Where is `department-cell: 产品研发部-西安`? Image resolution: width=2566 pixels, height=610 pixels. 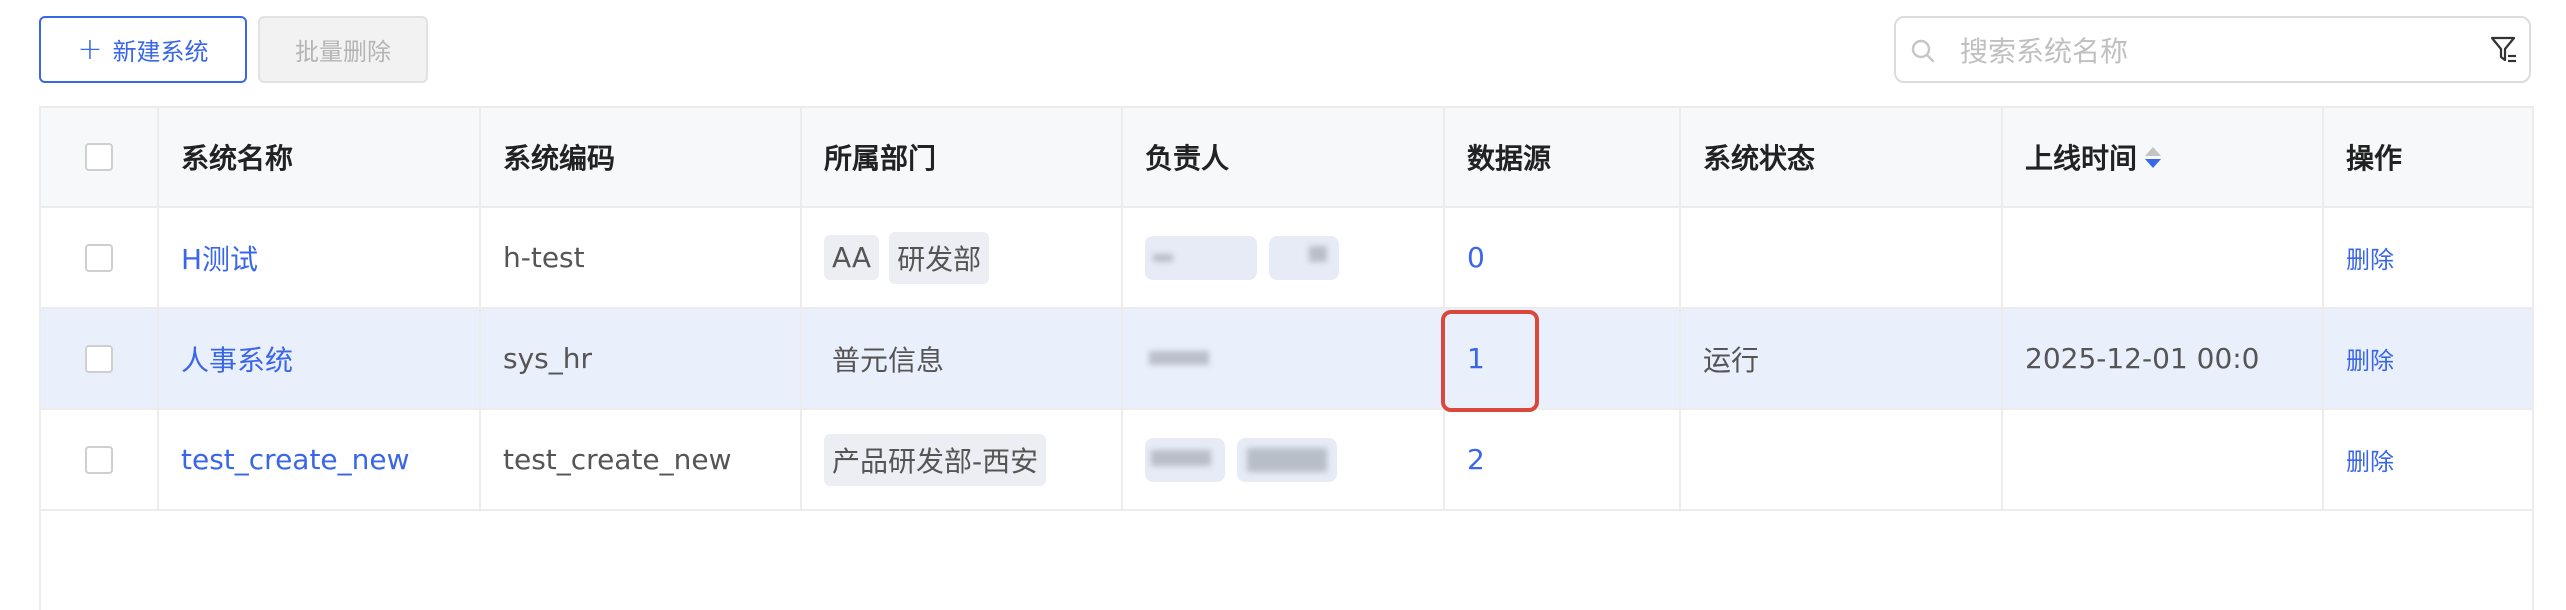 department-cell: 产品研发部-西安 is located at coordinates (962, 459).